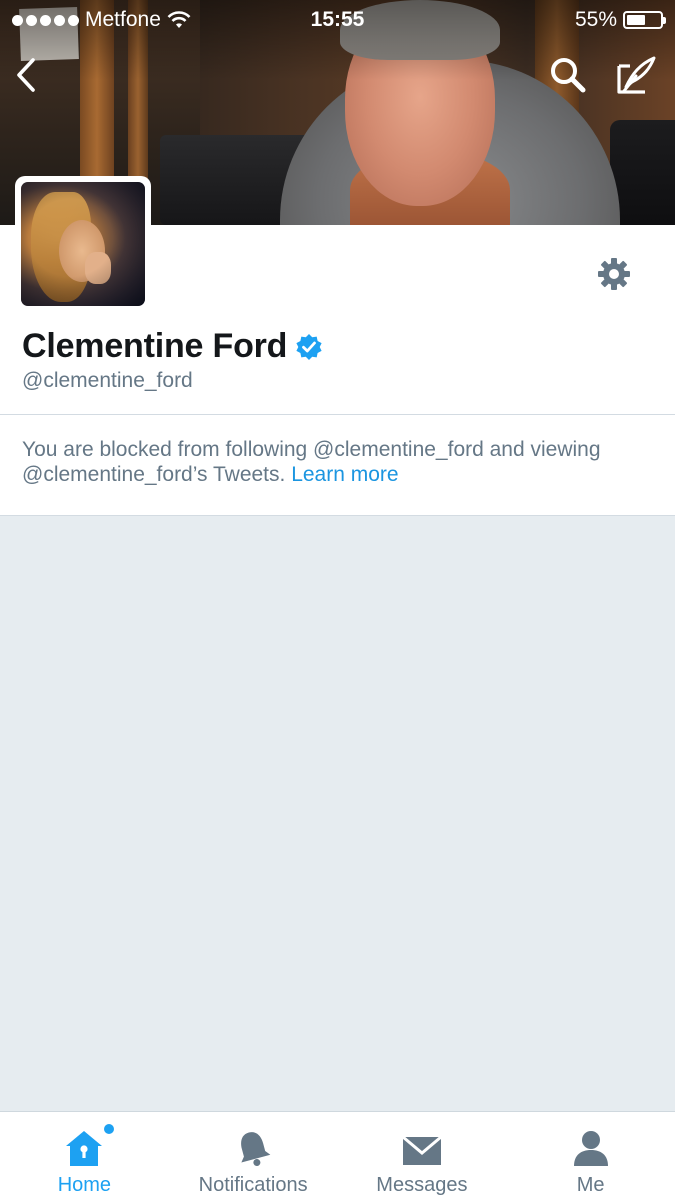 The height and width of the screenshot is (1200, 675). I want to click on clock: 15:55, so click(337, 19).